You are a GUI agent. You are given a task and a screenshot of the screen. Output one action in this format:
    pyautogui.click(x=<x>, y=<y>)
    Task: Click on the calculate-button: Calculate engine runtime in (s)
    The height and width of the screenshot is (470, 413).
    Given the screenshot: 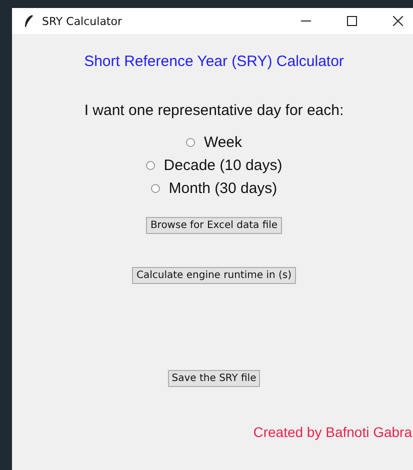 What is the action you would take?
    pyautogui.click(x=214, y=275)
    